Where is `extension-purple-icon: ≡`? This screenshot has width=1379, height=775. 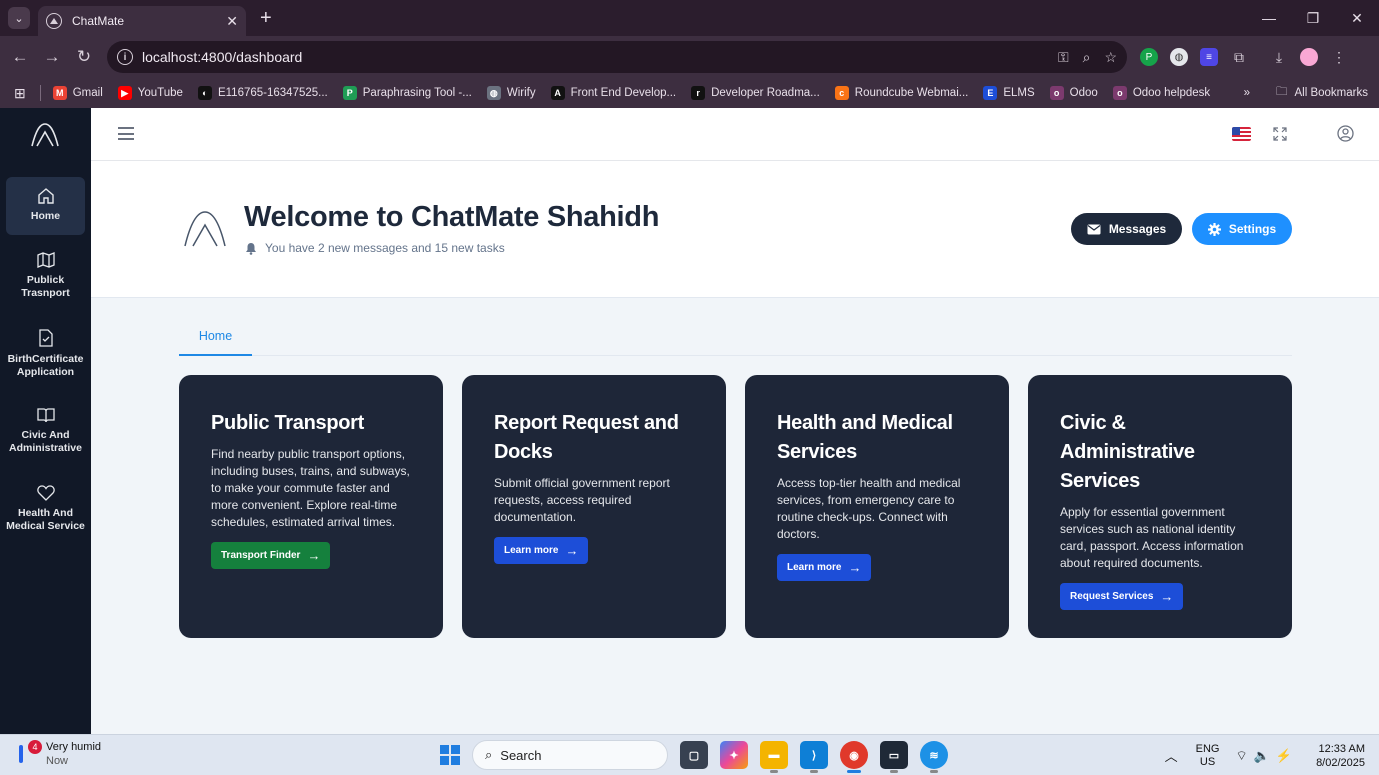 extension-purple-icon: ≡ is located at coordinates (1209, 57).